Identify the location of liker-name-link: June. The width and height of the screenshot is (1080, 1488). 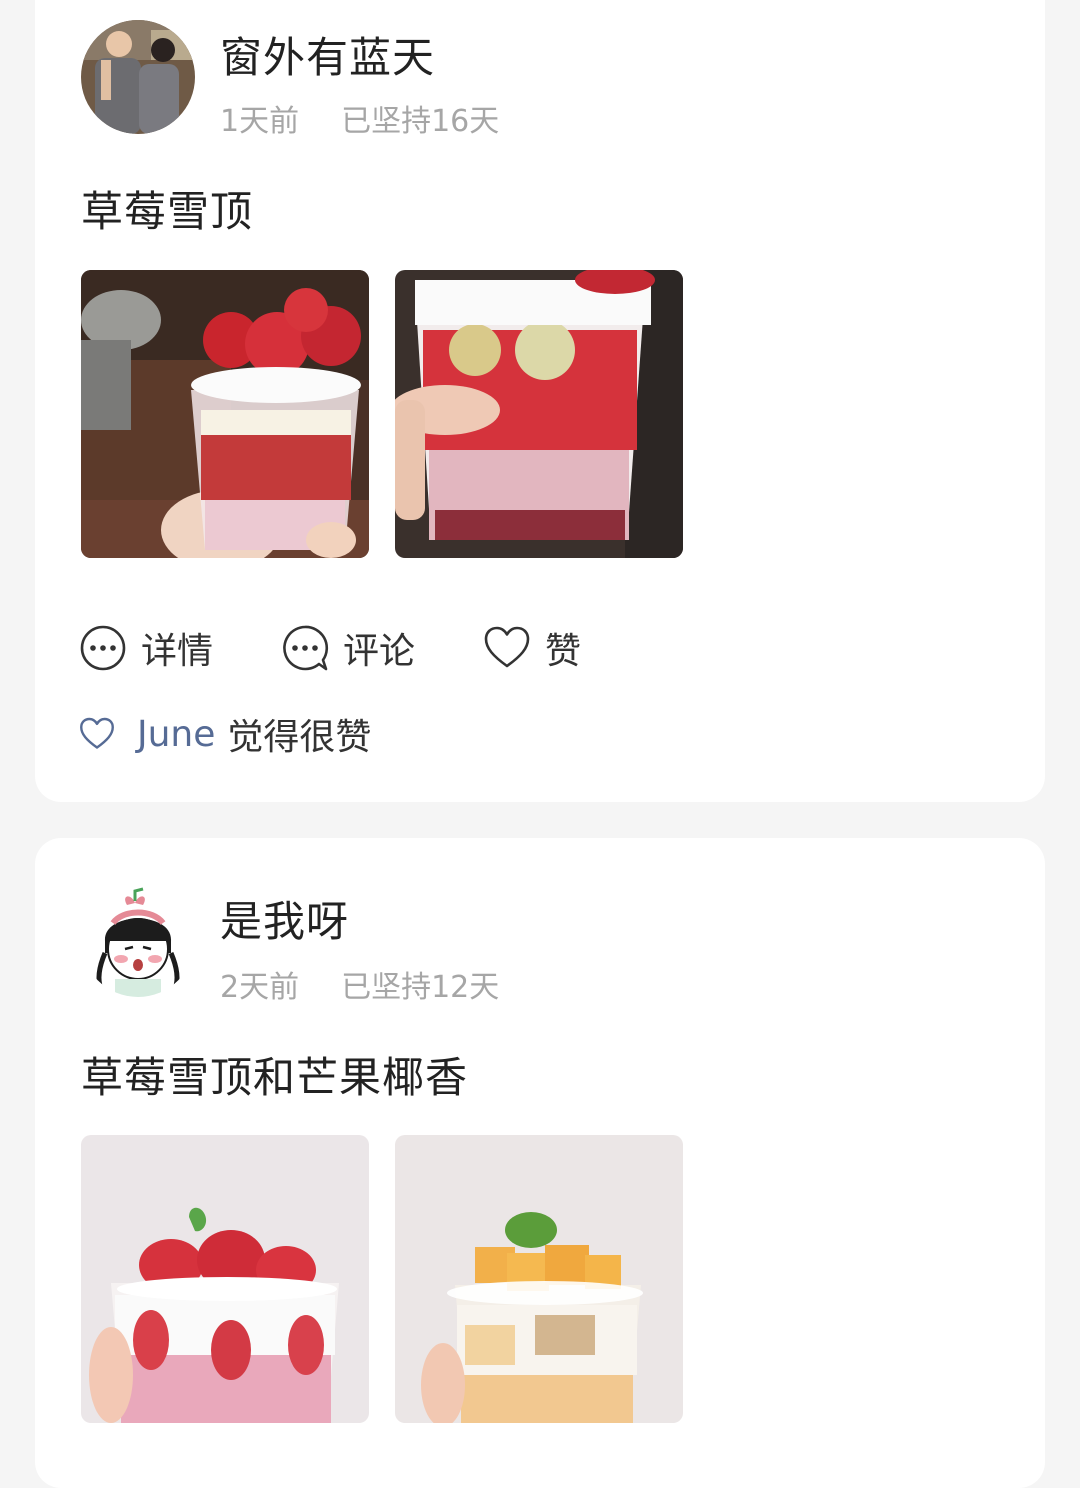
(176, 734).